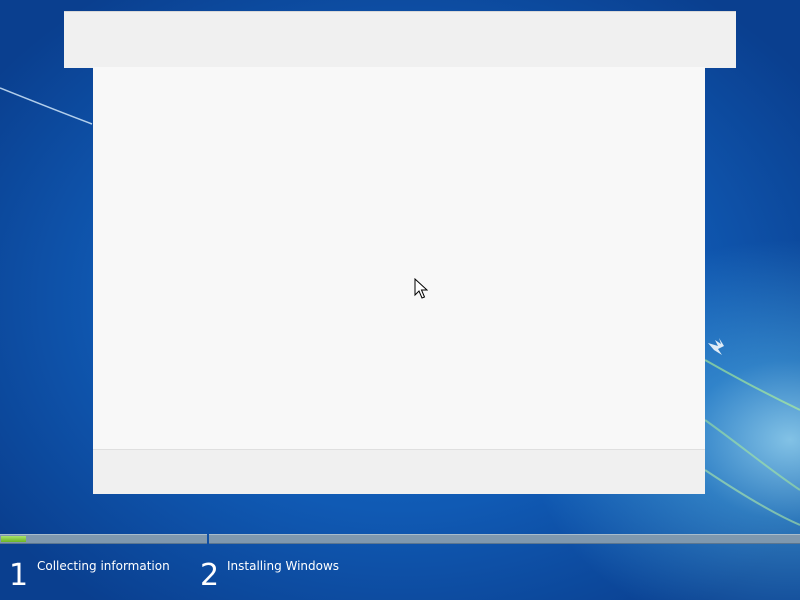  What do you see at coordinates (19, 575) in the screenshot?
I see `step-1-number: 1` at bounding box center [19, 575].